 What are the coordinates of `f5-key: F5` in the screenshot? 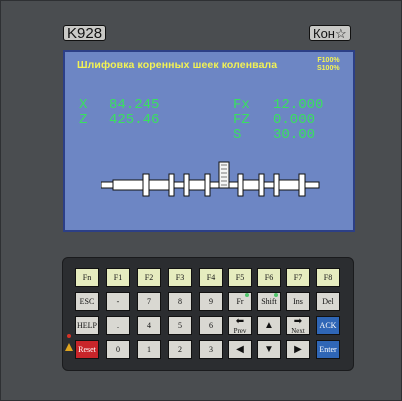 It's located at (240, 277).